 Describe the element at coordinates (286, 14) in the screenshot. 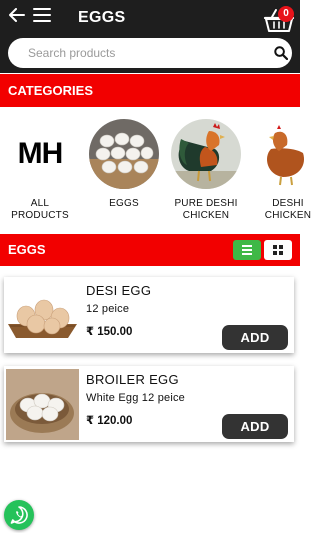

I see `cart-count-badge: 0` at that location.